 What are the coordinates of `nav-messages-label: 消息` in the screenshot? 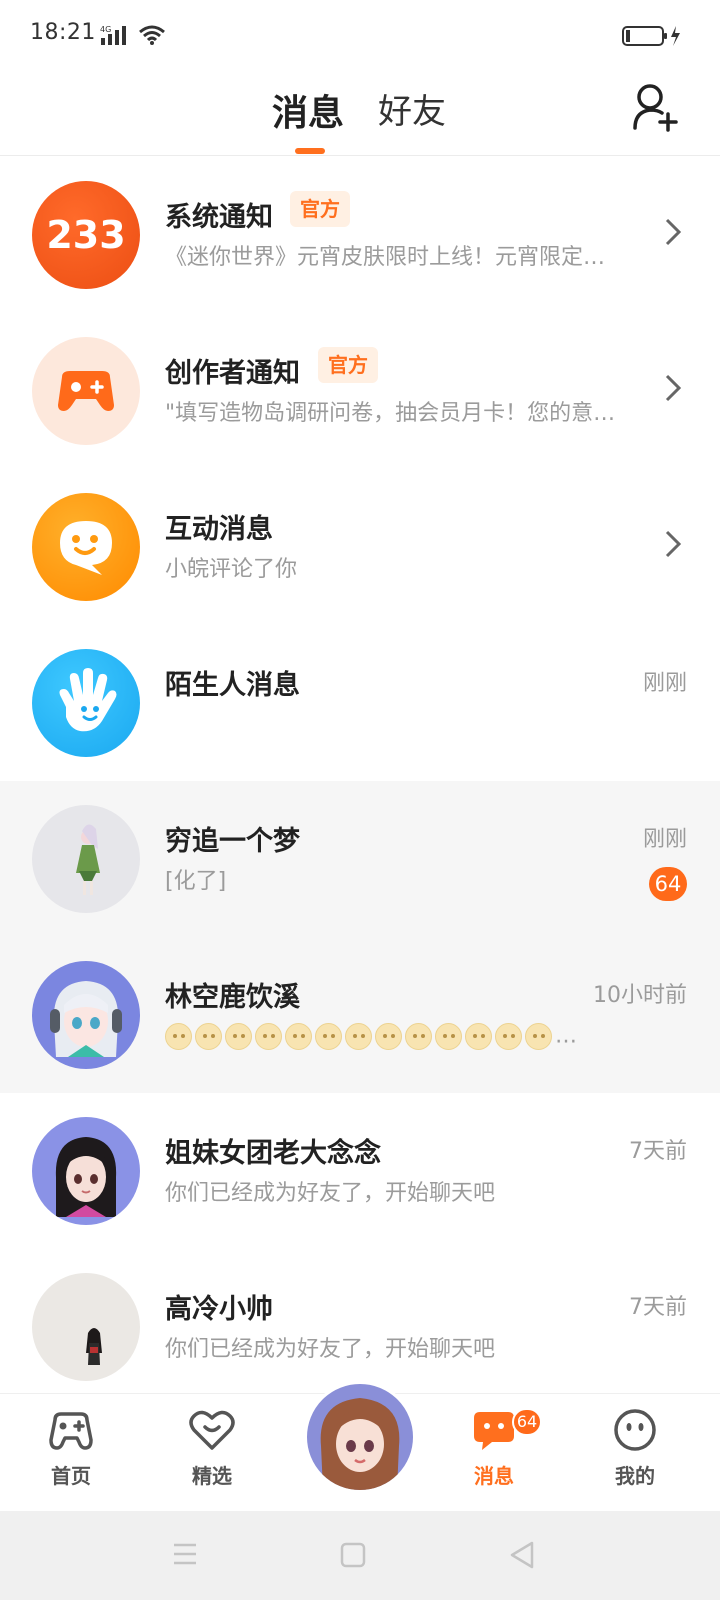 It's located at (494, 1476).